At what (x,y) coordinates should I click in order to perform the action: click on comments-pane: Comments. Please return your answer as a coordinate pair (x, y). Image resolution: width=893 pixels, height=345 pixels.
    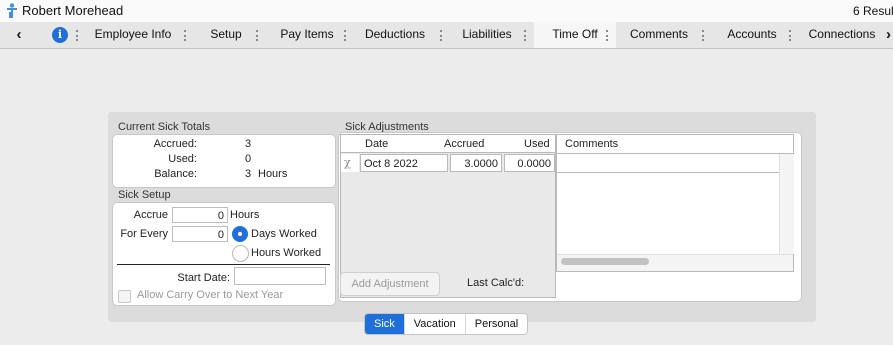
    Looking at the image, I should click on (675, 203).